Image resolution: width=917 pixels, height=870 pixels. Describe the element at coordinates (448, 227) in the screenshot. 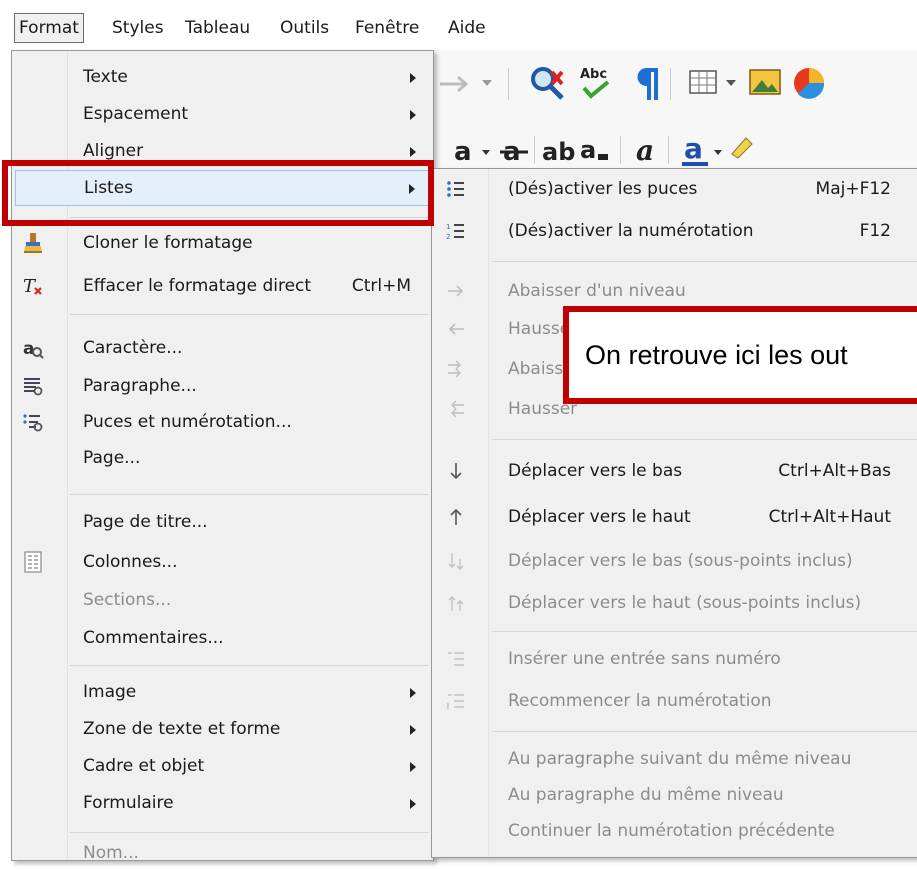

I see `svg-text: 1` at that location.